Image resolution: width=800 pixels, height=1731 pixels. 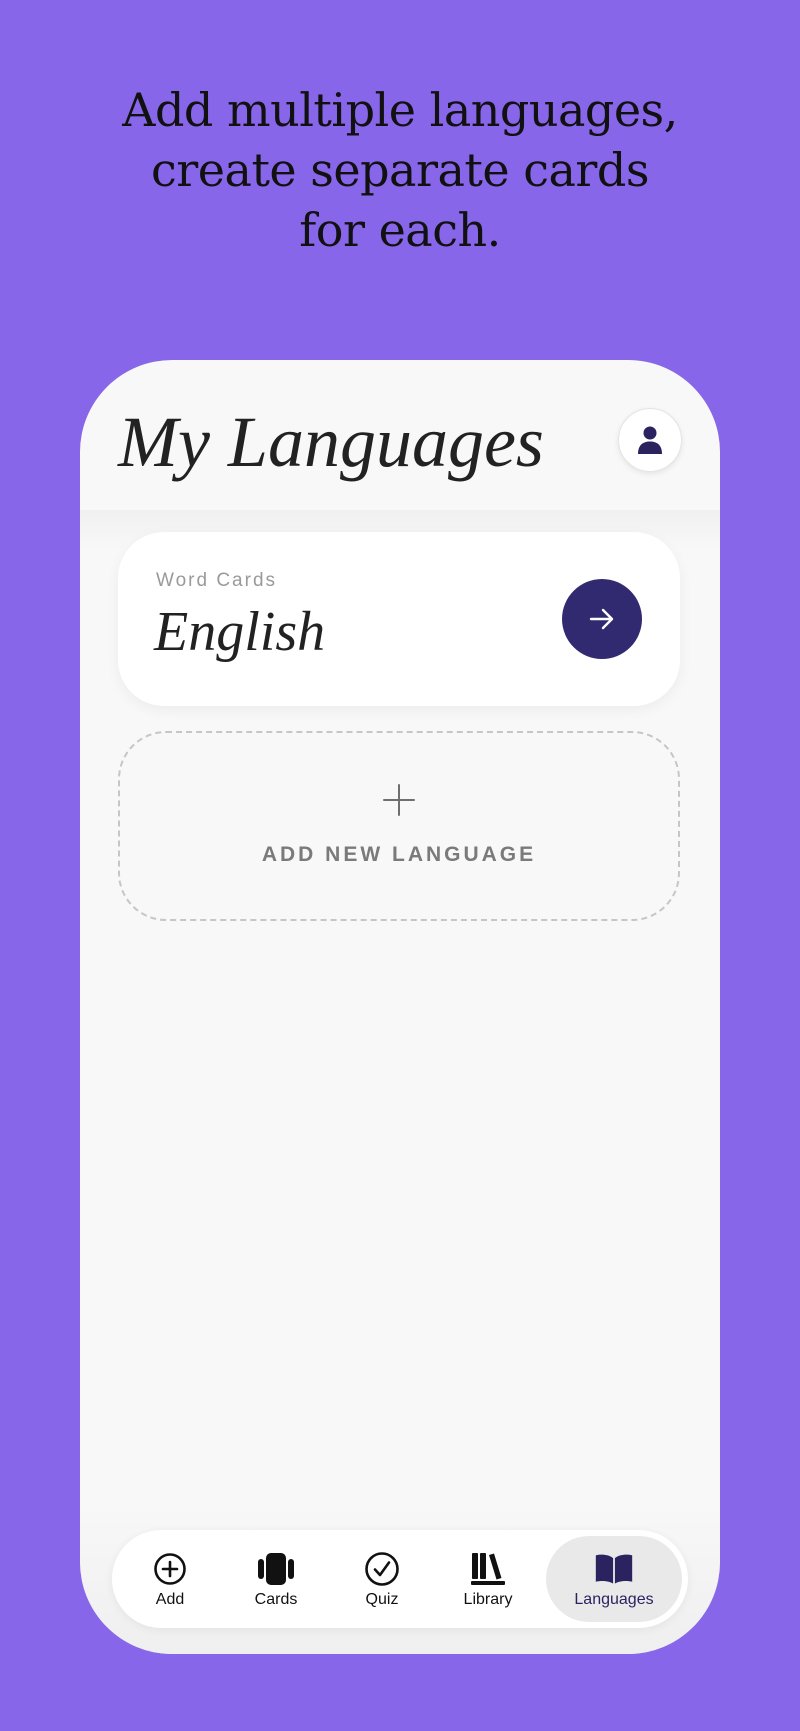 What do you see at coordinates (276, 1569) in the screenshot?
I see `cards-icon` at bounding box center [276, 1569].